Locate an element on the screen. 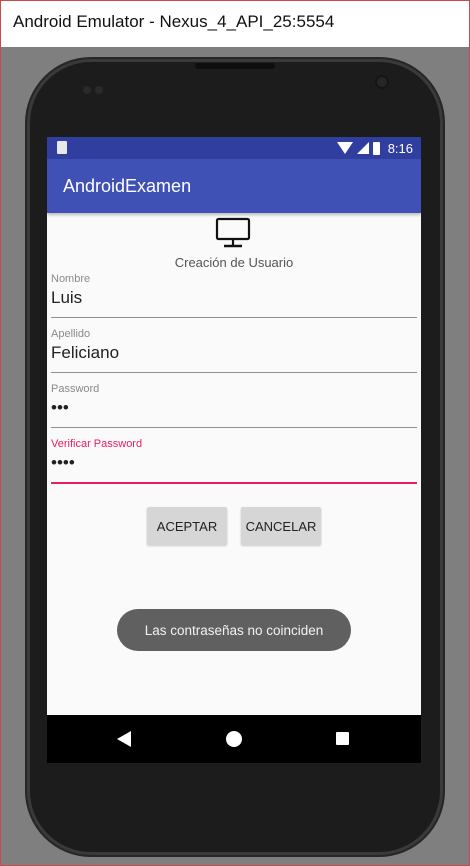 The image size is (470, 866). apellido-value: Feliciano is located at coordinates (85, 353).